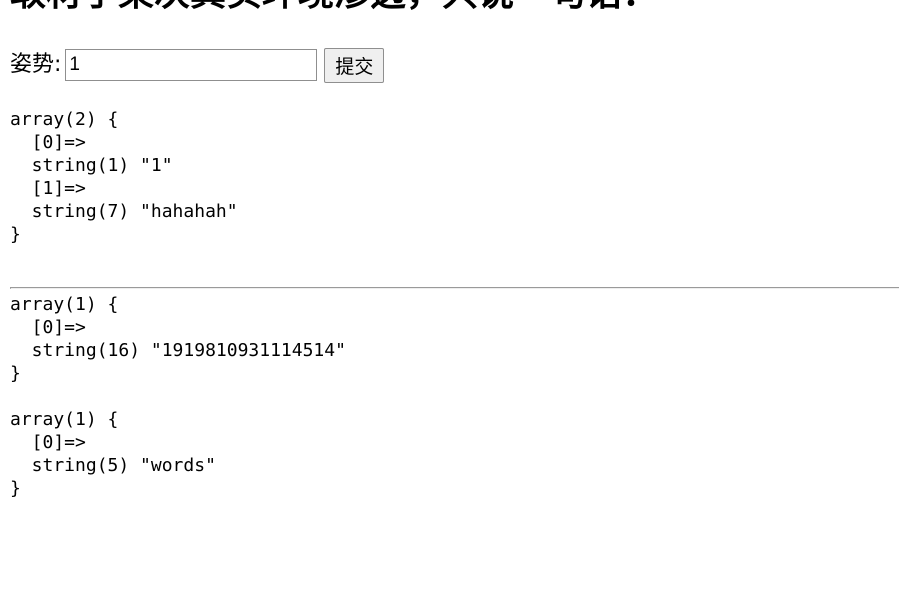  What do you see at coordinates (36, 64) in the screenshot?
I see `query-label: 姿势:` at bounding box center [36, 64].